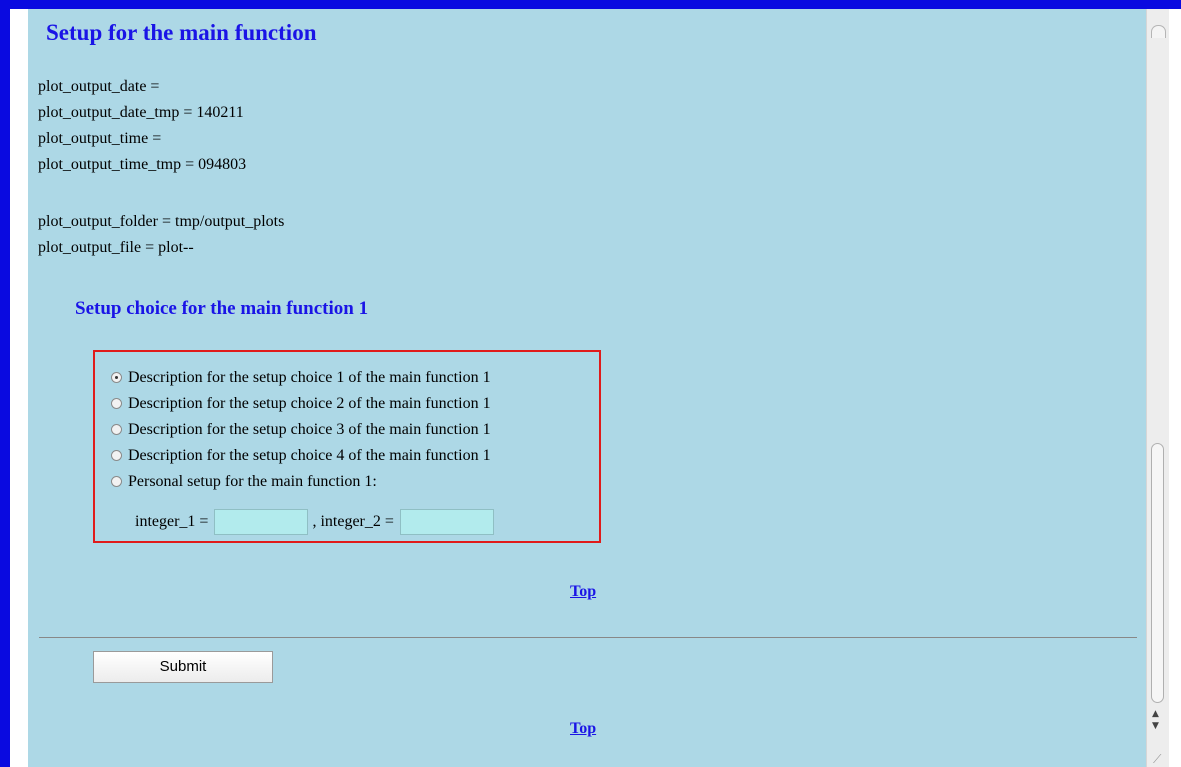 This screenshot has width=1181, height=767. I want to click on info-line-plot-output-date: plot_output_date =, so click(99, 86).